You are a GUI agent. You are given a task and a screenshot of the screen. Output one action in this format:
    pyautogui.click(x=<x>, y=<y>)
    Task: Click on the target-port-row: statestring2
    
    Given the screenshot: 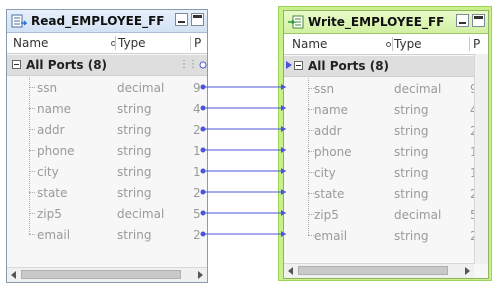 What is the action you would take?
    pyautogui.click(x=386, y=193)
    